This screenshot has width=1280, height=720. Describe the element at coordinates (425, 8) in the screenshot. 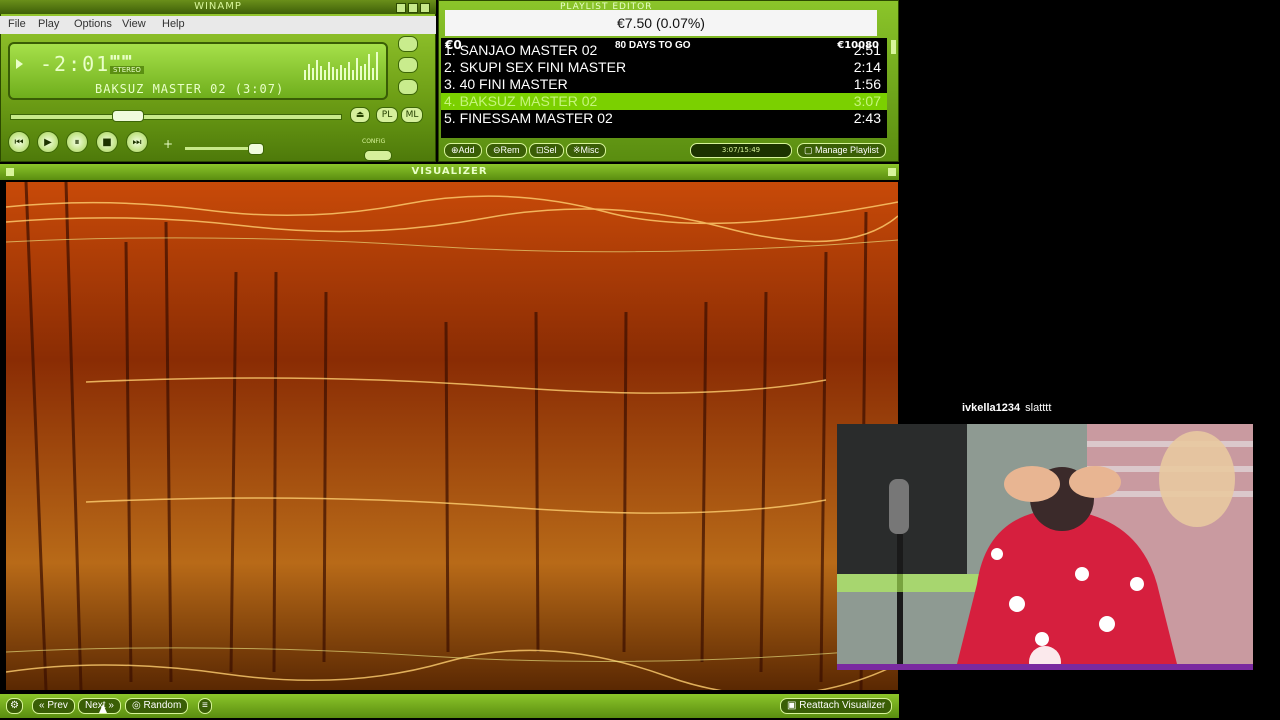

I see `close-icon` at that location.